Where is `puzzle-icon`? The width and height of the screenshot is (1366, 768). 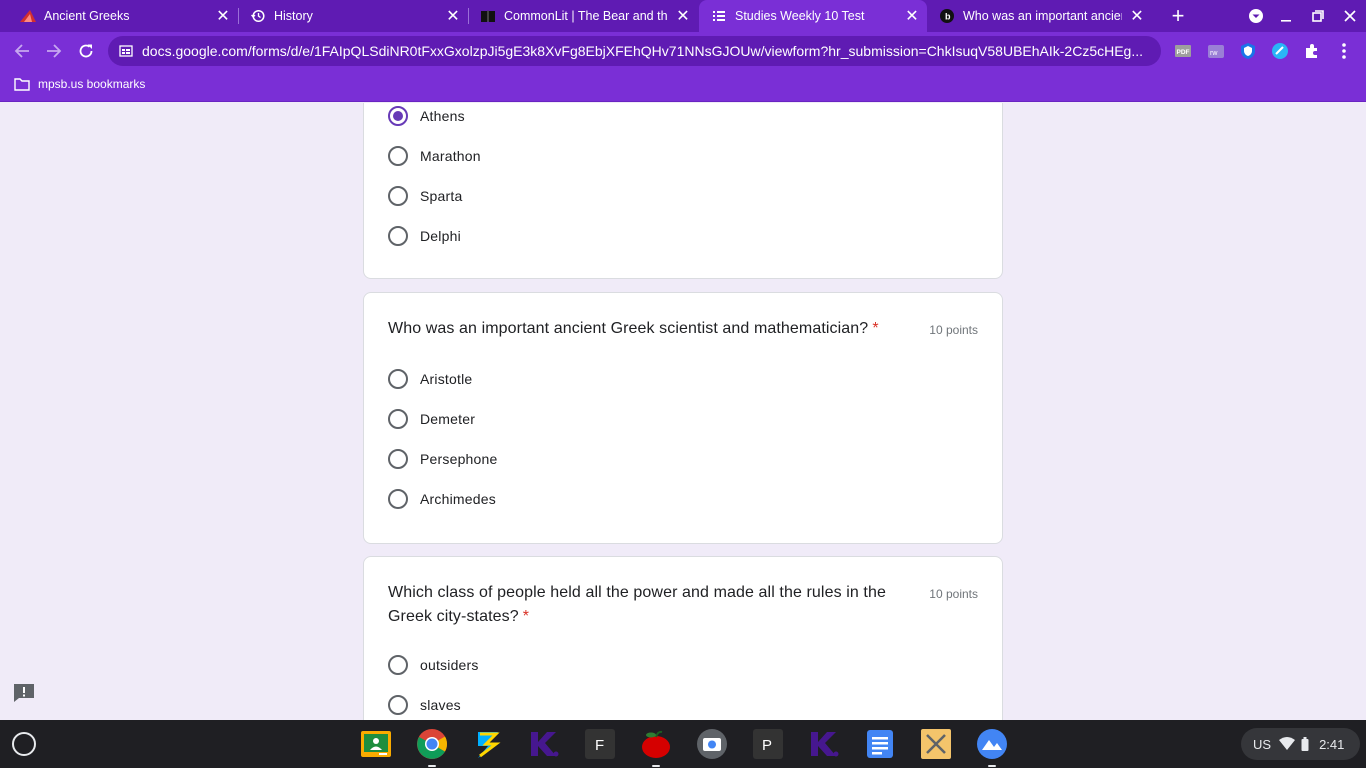
puzzle-icon is located at coordinates (1312, 51).